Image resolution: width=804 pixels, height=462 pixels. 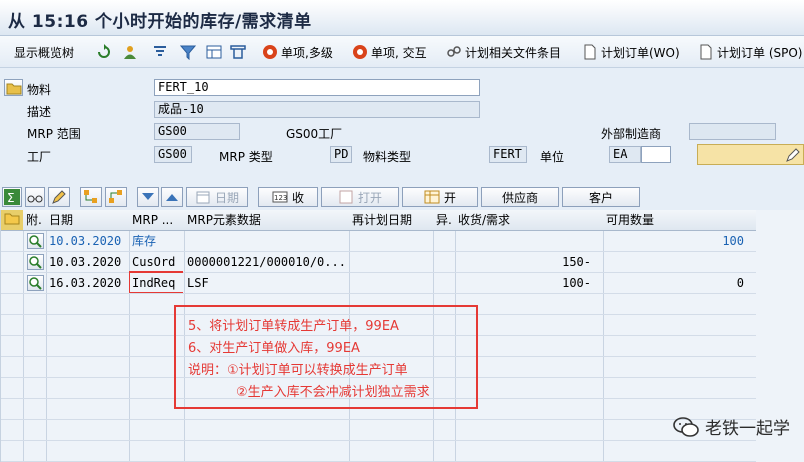 I want to click on single-item-interactive-label: 单项, 交互, so click(x=399, y=52).